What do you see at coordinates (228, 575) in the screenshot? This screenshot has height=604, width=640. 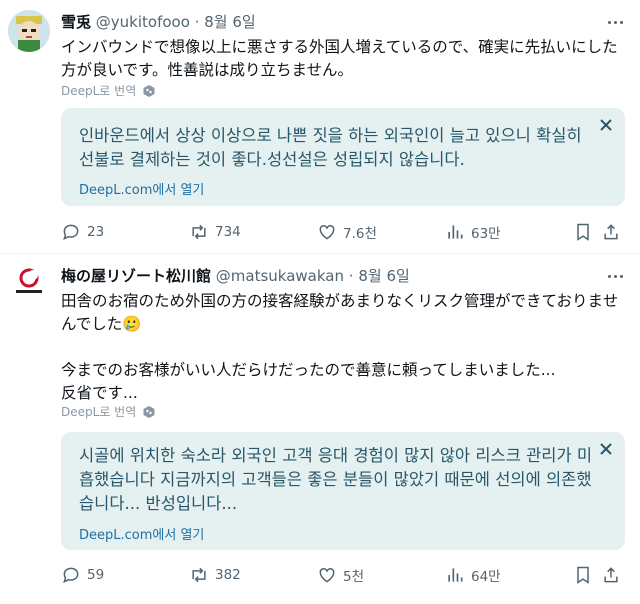 I see `retweet-count: 382` at bounding box center [228, 575].